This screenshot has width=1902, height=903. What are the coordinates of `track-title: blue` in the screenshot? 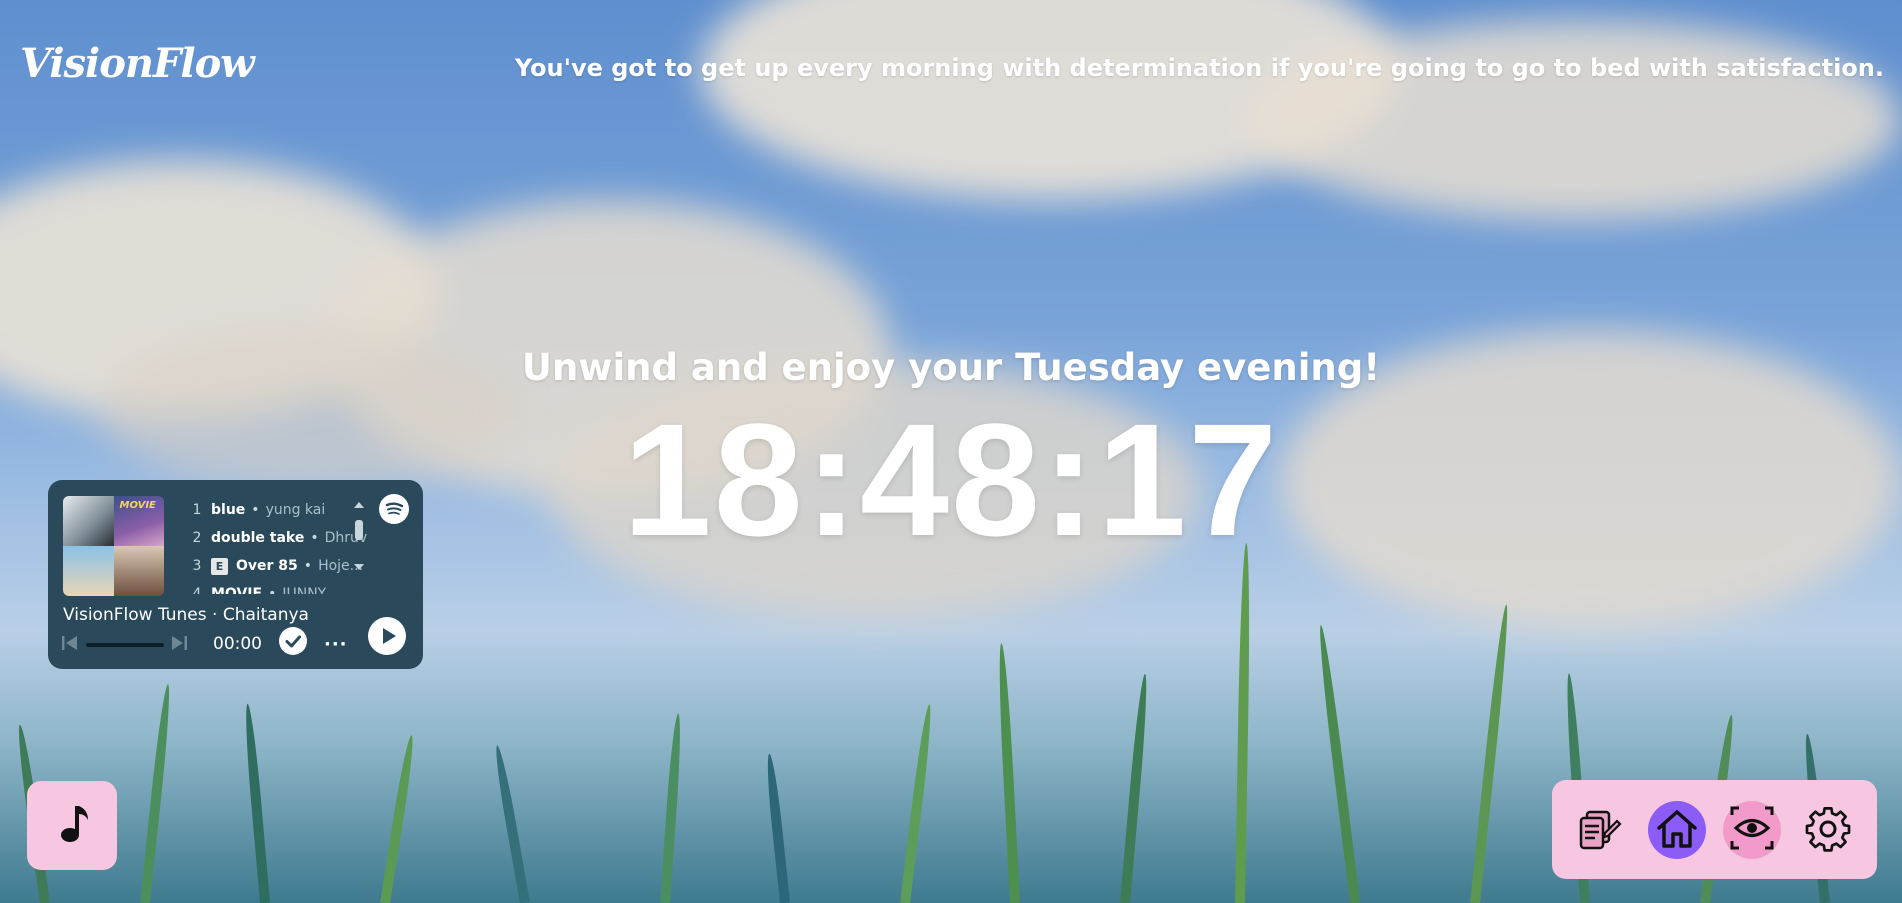 It's located at (228, 510).